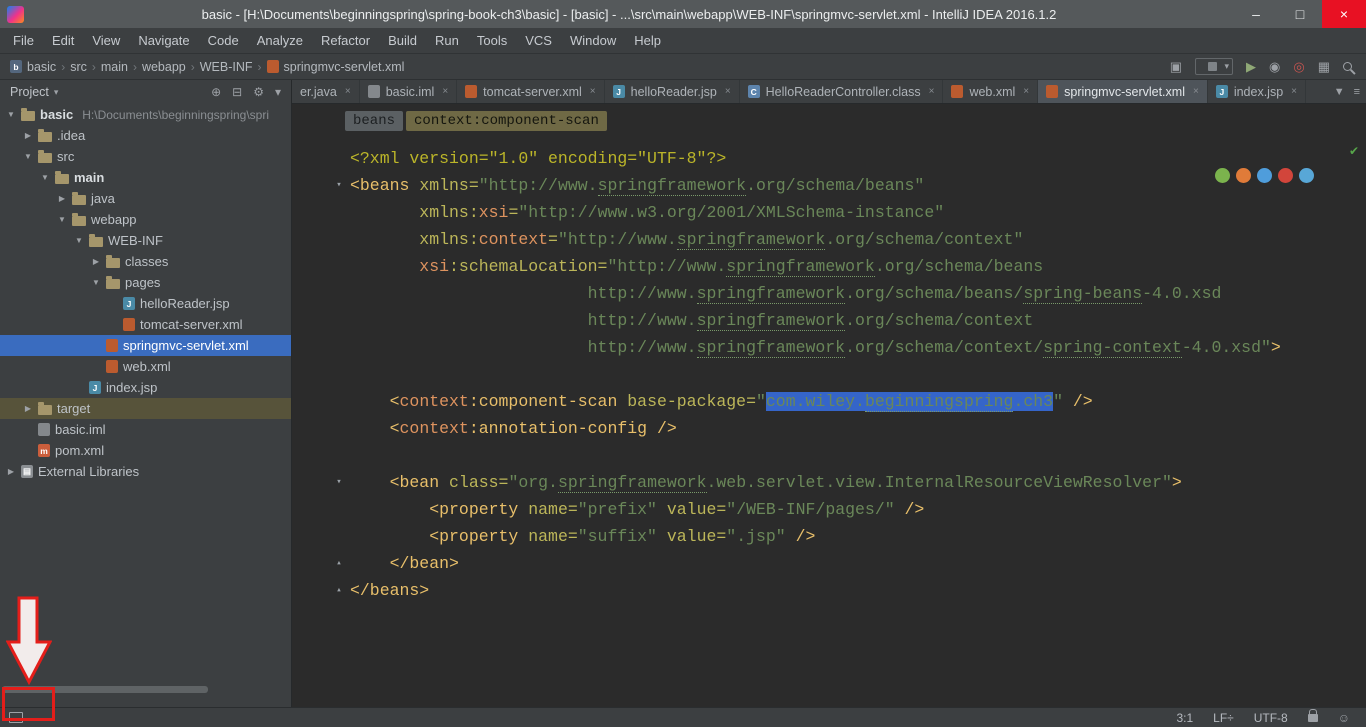  What do you see at coordinates (63, 40) in the screenshot?
I see `menu-item-edit: Edit` at bounding box center [63, 40].